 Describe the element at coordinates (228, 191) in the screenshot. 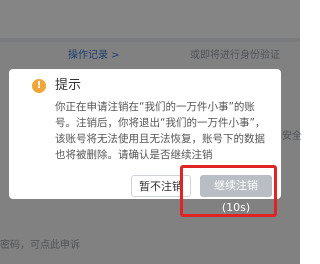

I see `highlight-box` at that location.